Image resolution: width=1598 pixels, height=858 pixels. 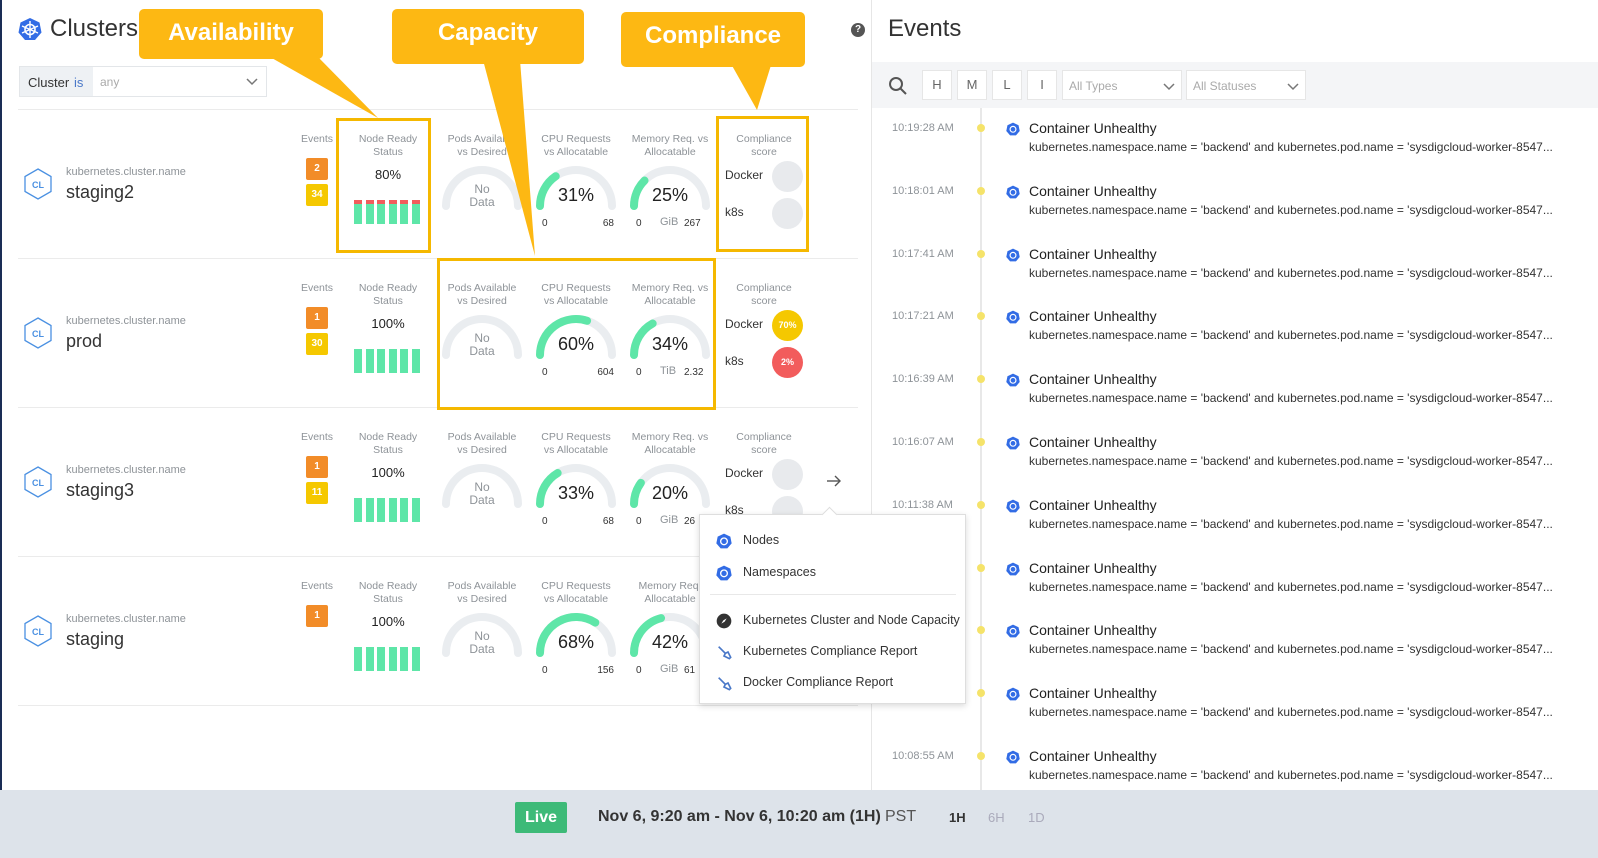 I want to click on events-title: Events, so click(x=925, y=28).